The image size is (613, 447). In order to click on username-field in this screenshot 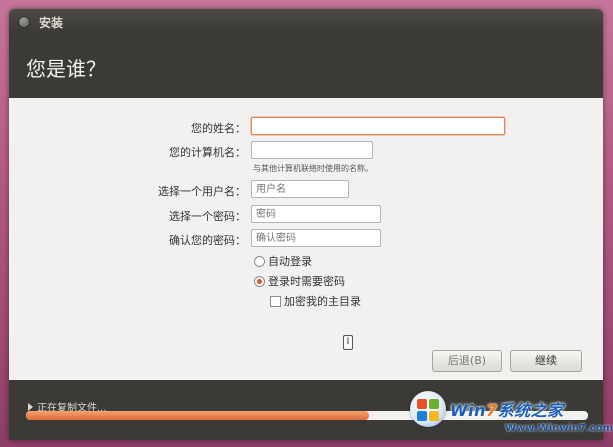, I will do `click(300, 189)`.